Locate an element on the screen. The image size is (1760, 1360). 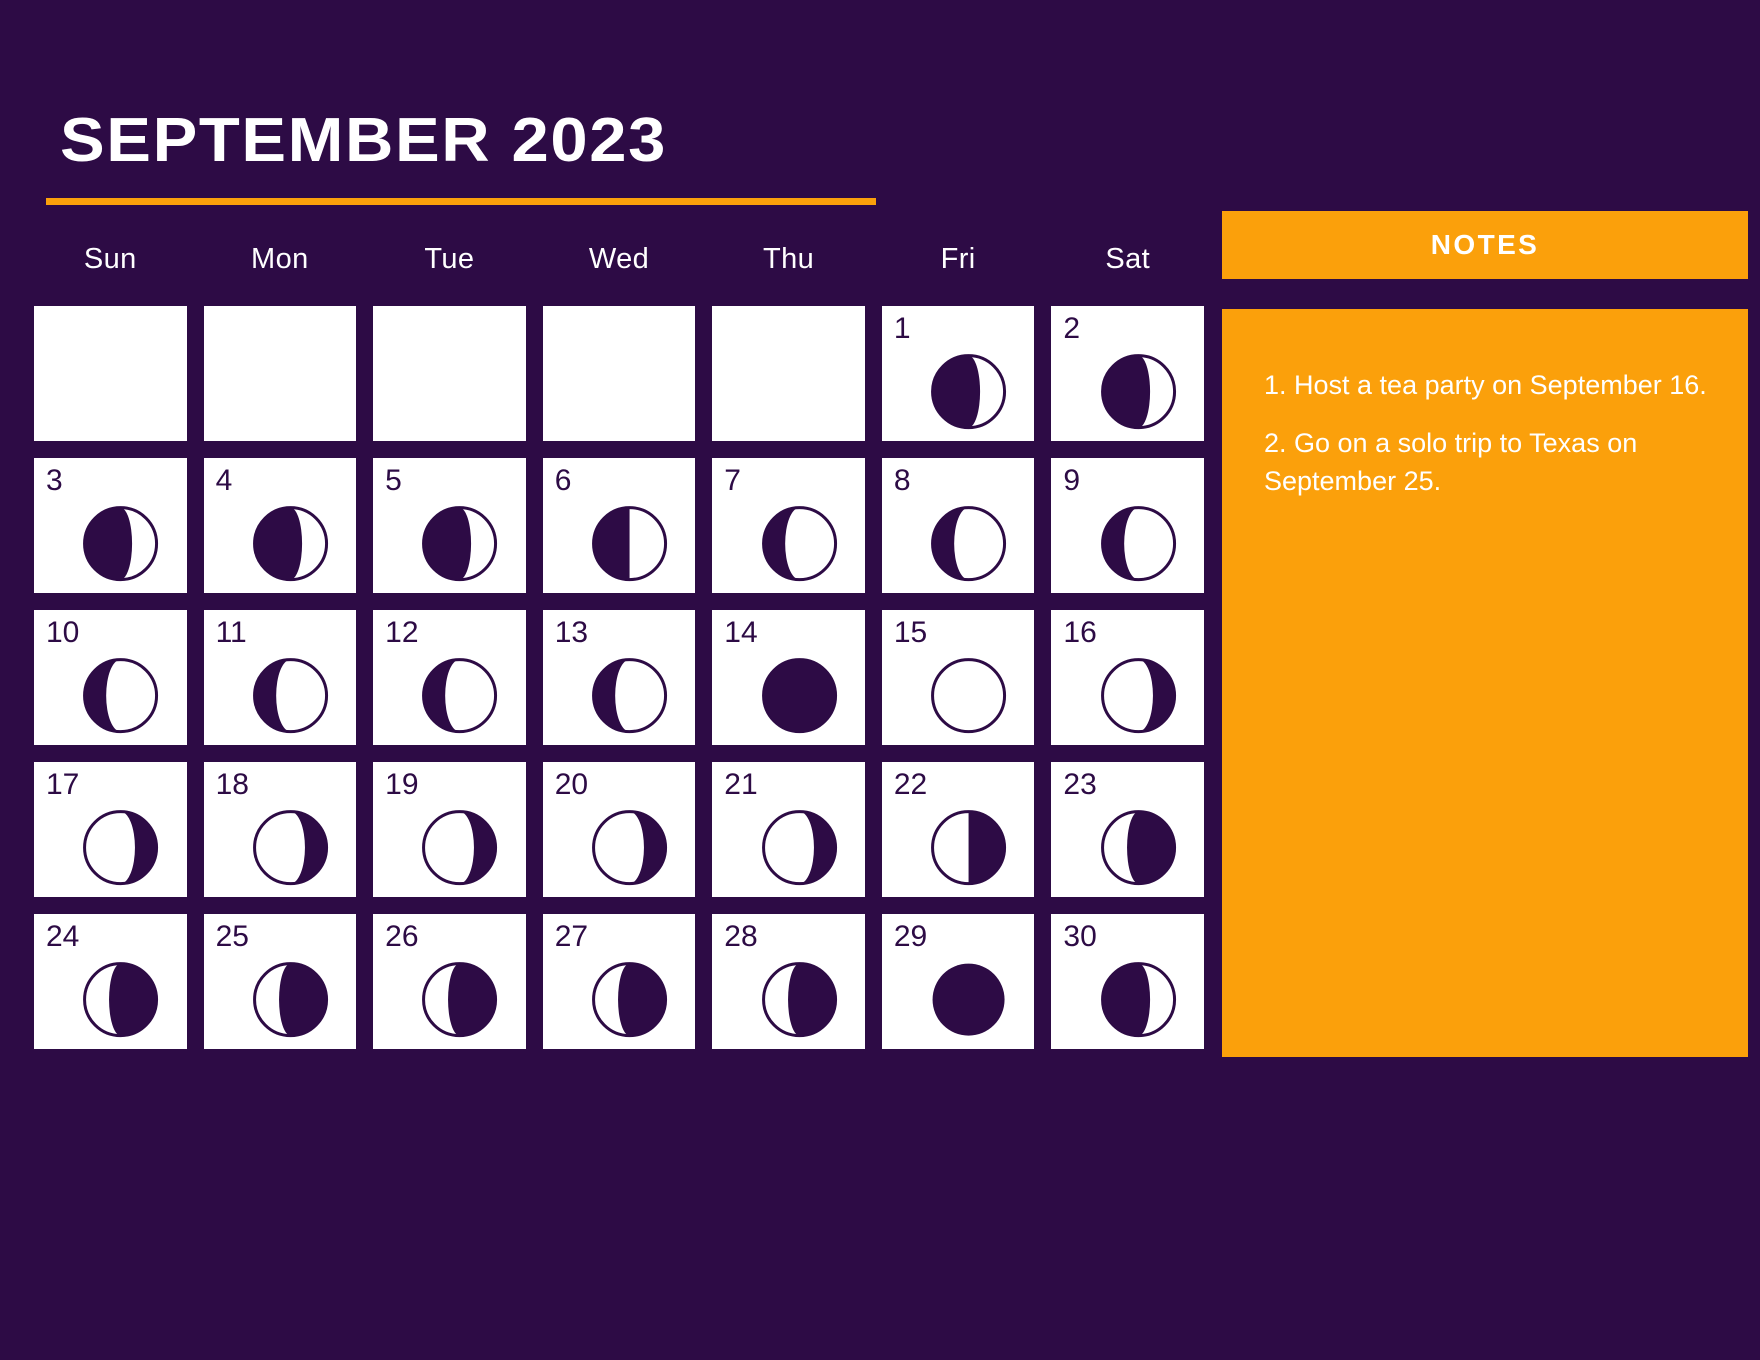
day-number: 10 is located at coordinates (63, 632).